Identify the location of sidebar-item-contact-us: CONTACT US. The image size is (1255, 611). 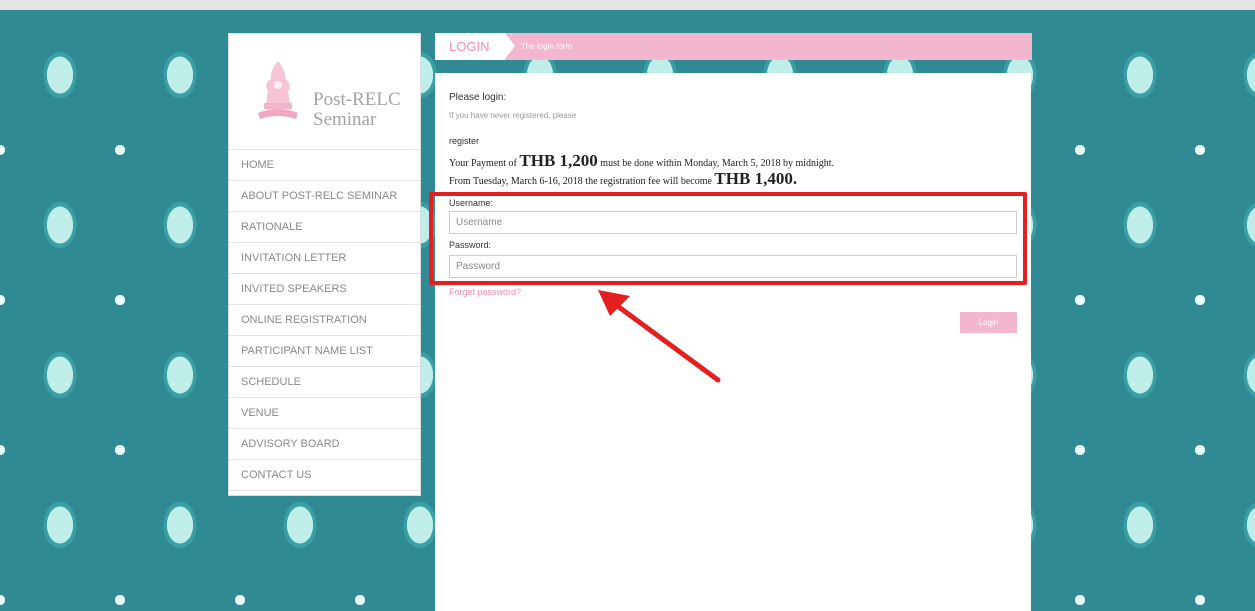
(324, 475).